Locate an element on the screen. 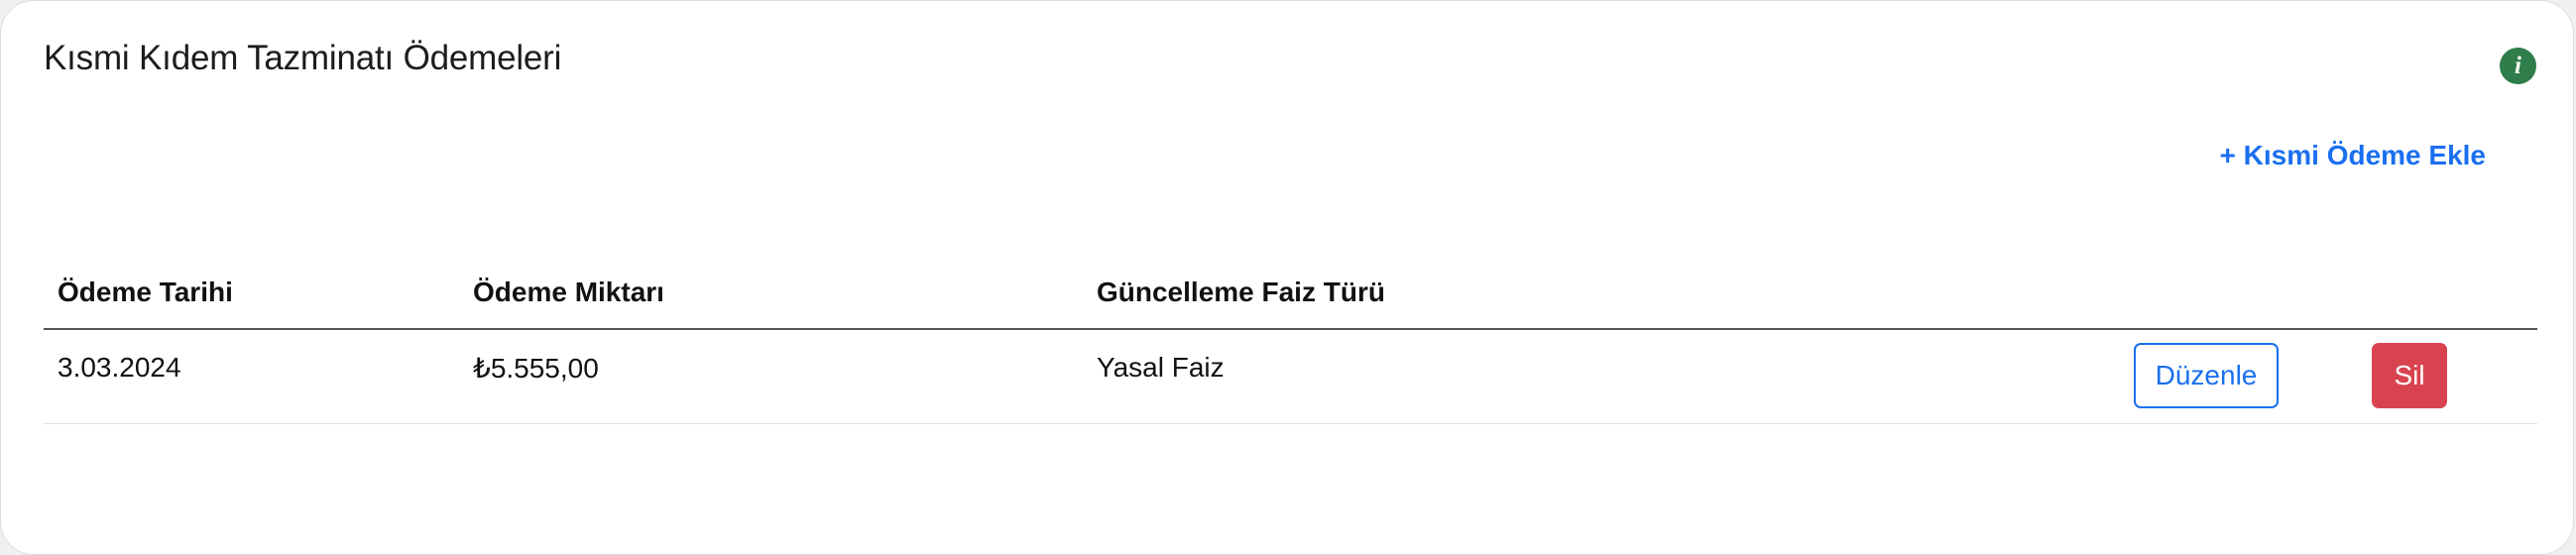 Image resolution: width=2576 pixels, height=555 pixels. add-partial-payment-link: + Kısmi Ödeme Ekle is located at coordinates (2353, 155).